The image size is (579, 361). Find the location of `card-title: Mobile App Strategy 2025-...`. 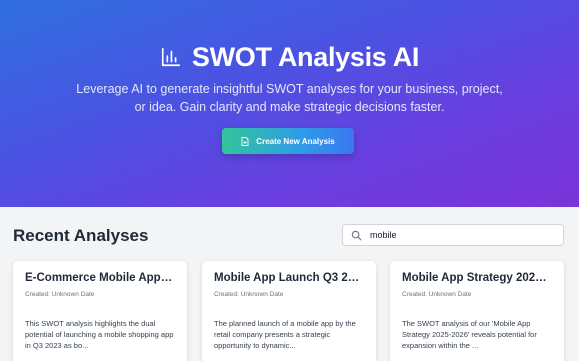

card-title: Mobile App Strategy 2025-... is located at coordinates (477, 278).